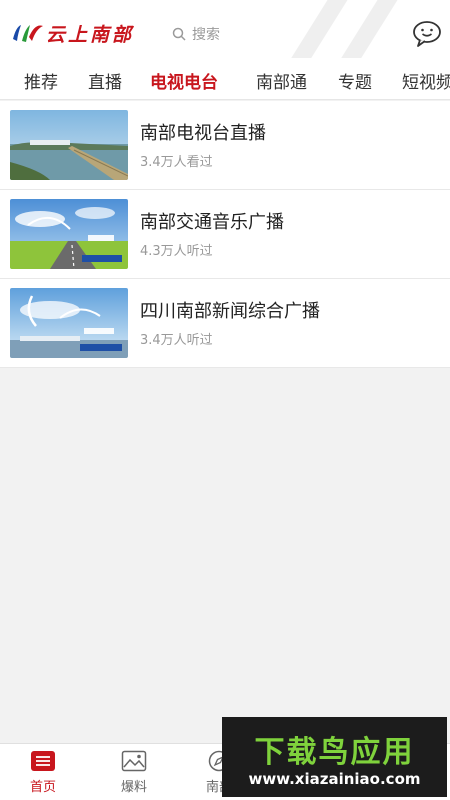 This screenshot has width=450, height=800. I want to click on tab-recommend: 推荐, so click(41, 80).